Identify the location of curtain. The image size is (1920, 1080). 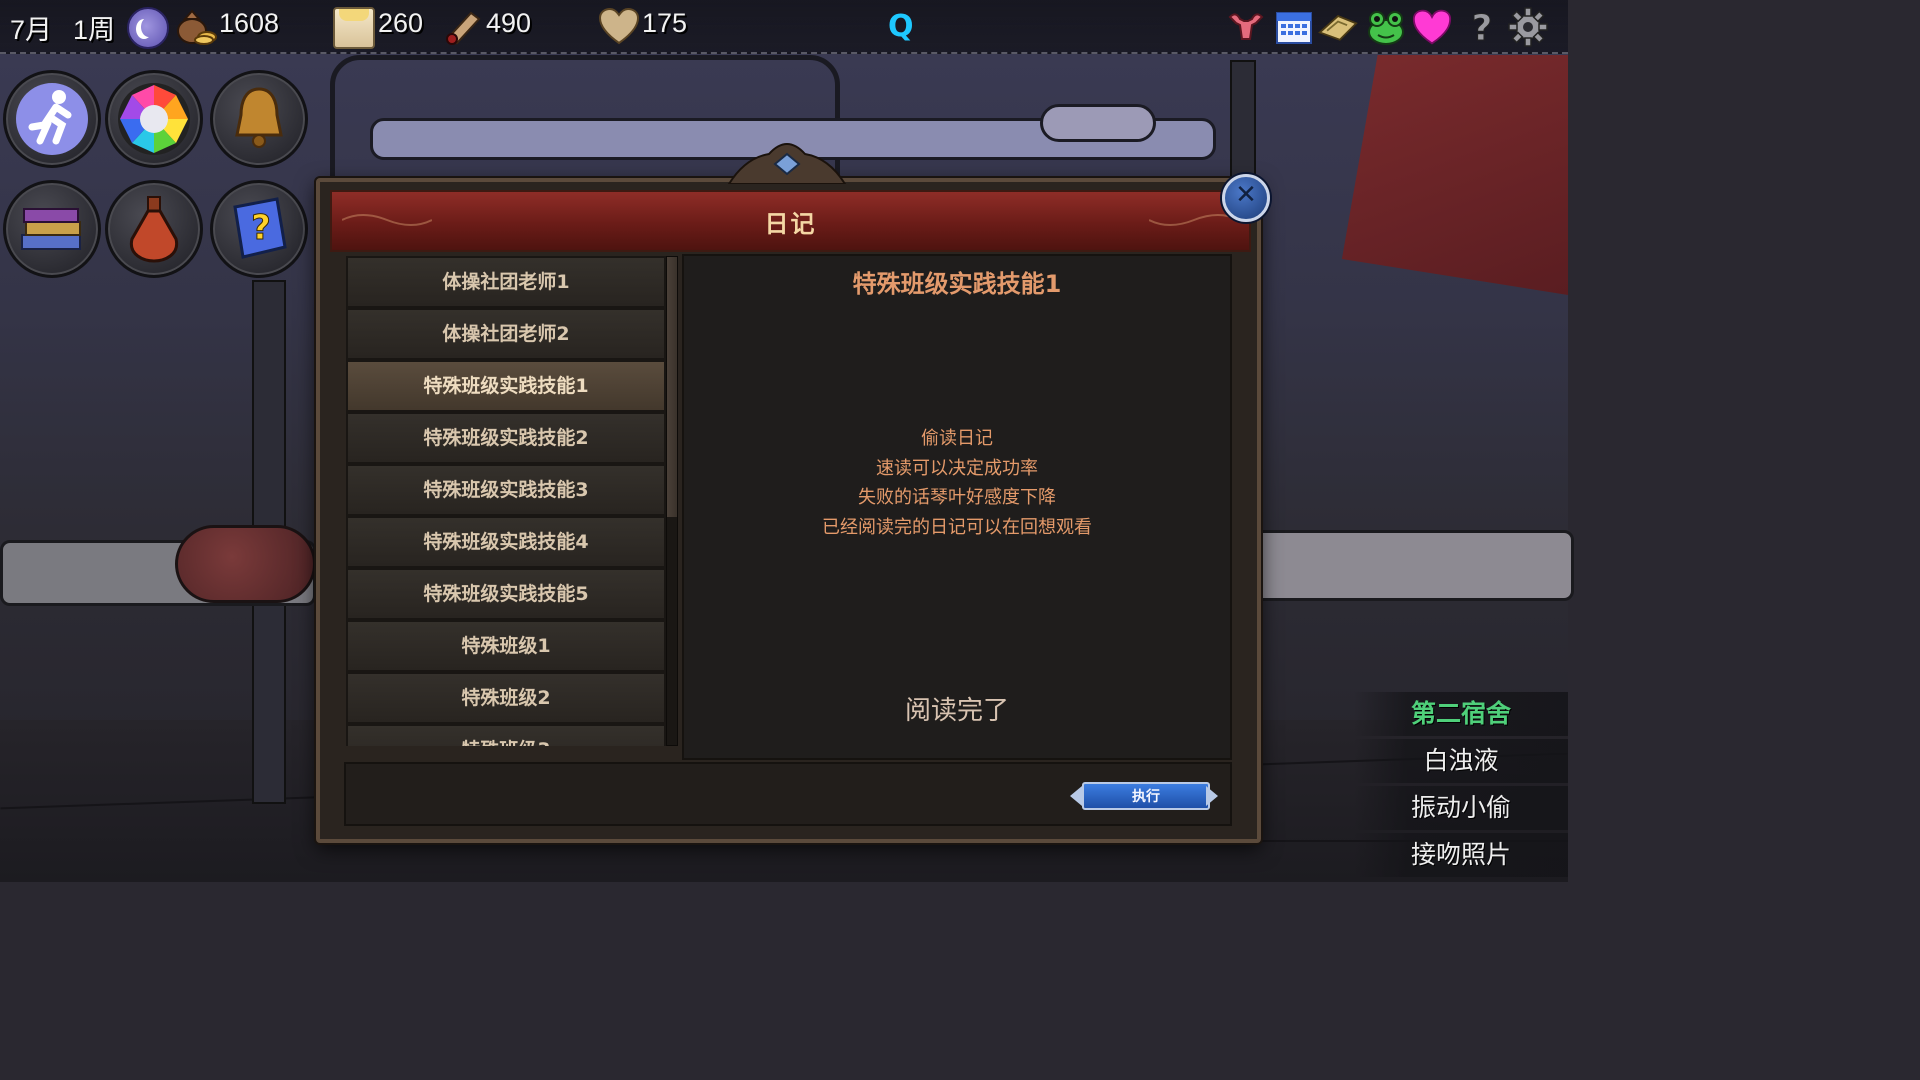
(1454, 175).